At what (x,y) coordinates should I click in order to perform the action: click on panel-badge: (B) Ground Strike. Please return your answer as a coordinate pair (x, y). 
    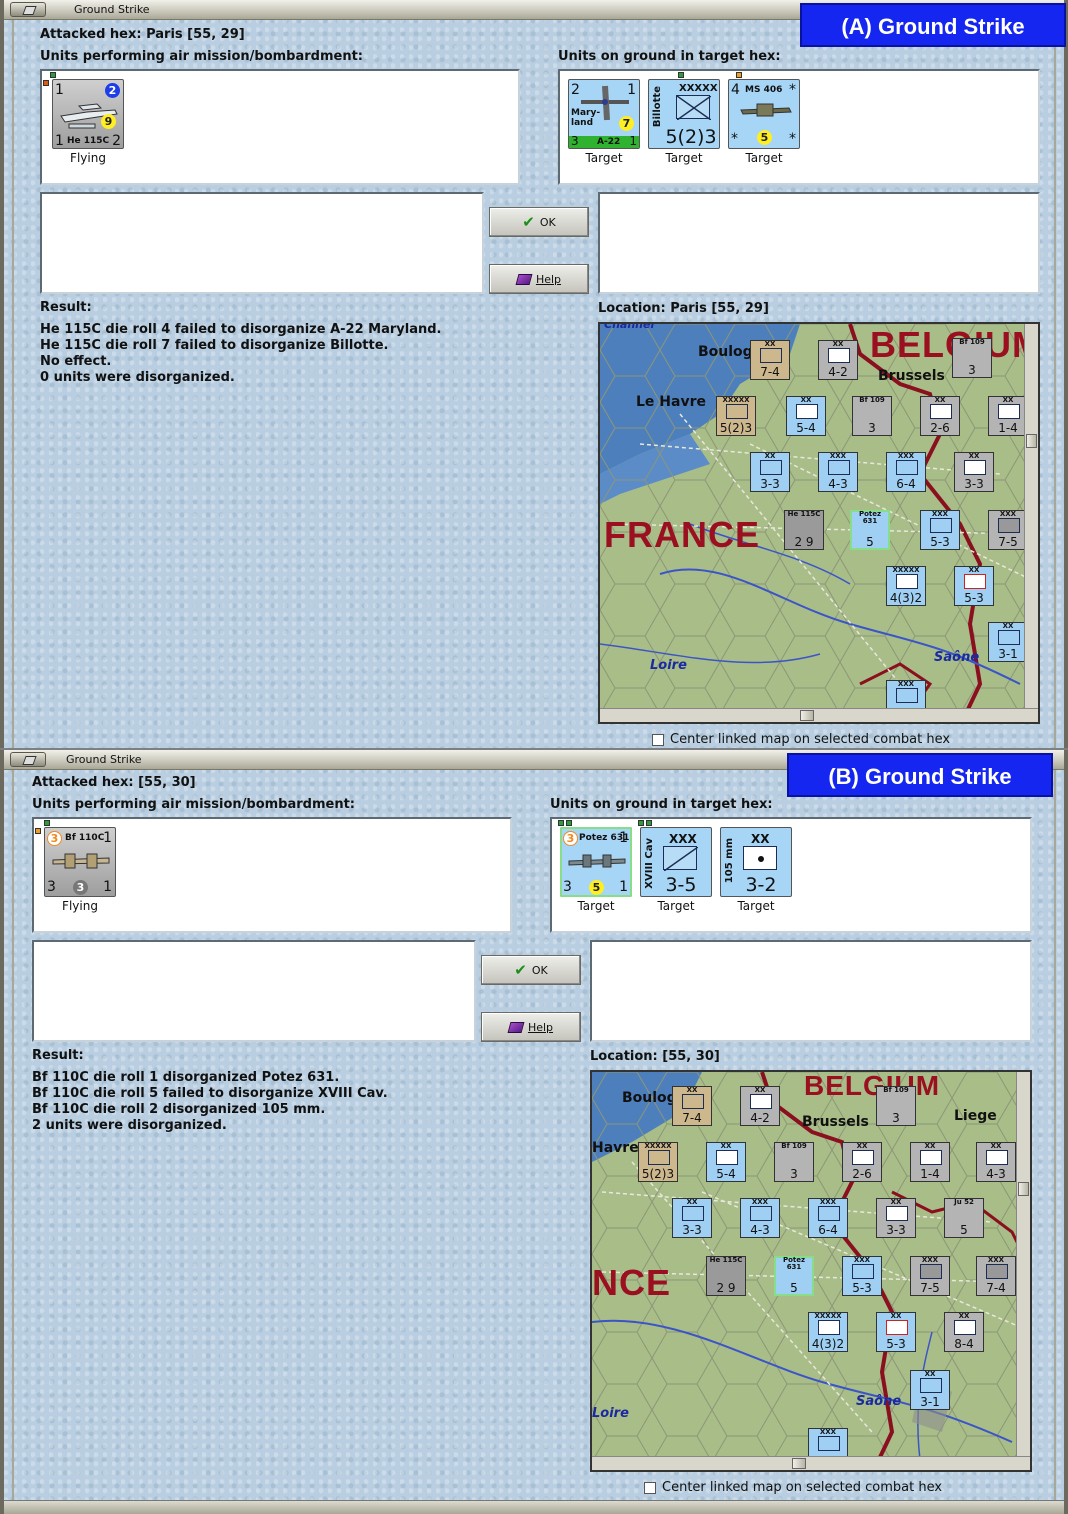
    Looking at the image, I should click on (920, 775).